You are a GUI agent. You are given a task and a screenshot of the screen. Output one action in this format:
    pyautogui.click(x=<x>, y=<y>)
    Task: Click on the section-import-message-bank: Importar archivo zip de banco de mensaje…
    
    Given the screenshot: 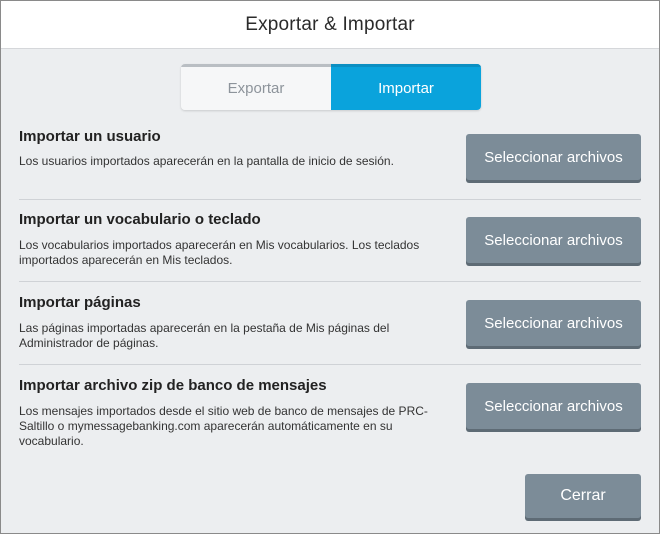 What is the action you would take?
    pyautogui.click(x=330, y=417)
    